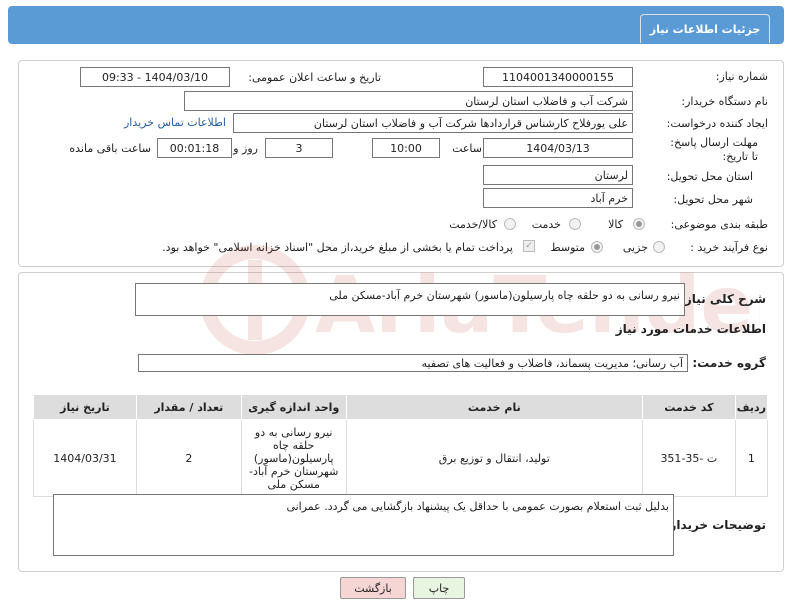  I want to click on process-label: نوع فرآیند خرید :, so click(729, 247).